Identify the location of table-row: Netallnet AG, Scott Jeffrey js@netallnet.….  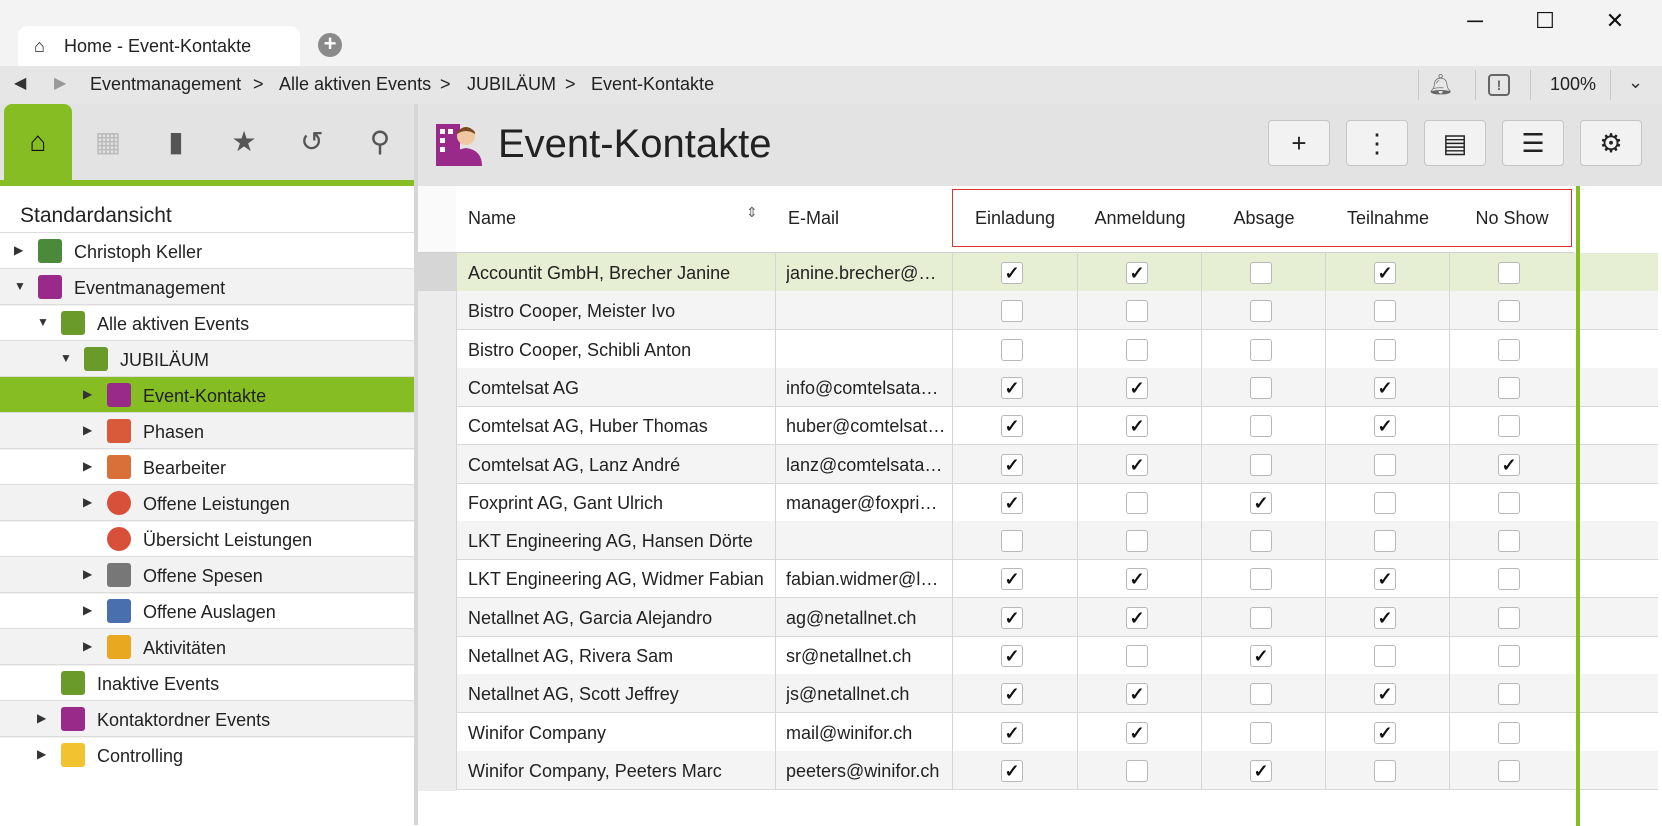
(1038, 694).